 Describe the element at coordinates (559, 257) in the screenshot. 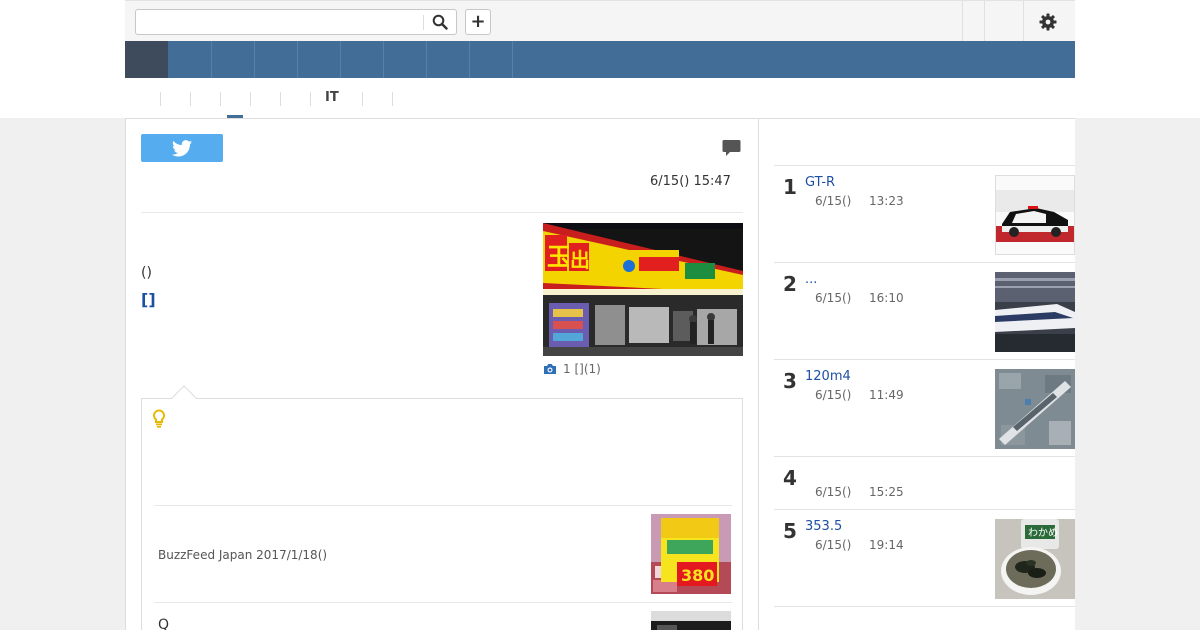

I see `svg-text: 玉` at that location.